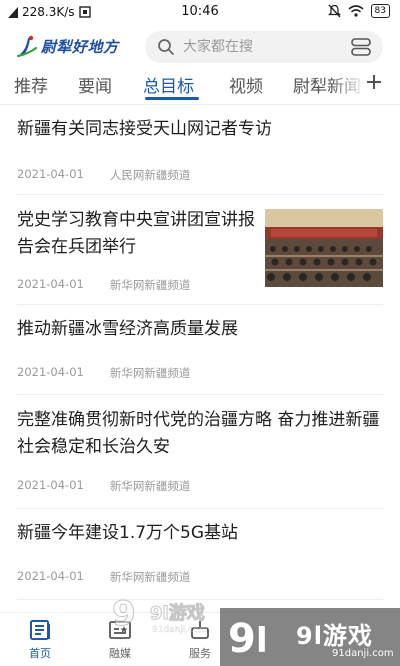 The image size is (400, 666). What do you see at coordinates (200, 13) in the screenshot?
I see `status-bar: 228.3K/s 10:46 83` at bounding box center [200, 13].